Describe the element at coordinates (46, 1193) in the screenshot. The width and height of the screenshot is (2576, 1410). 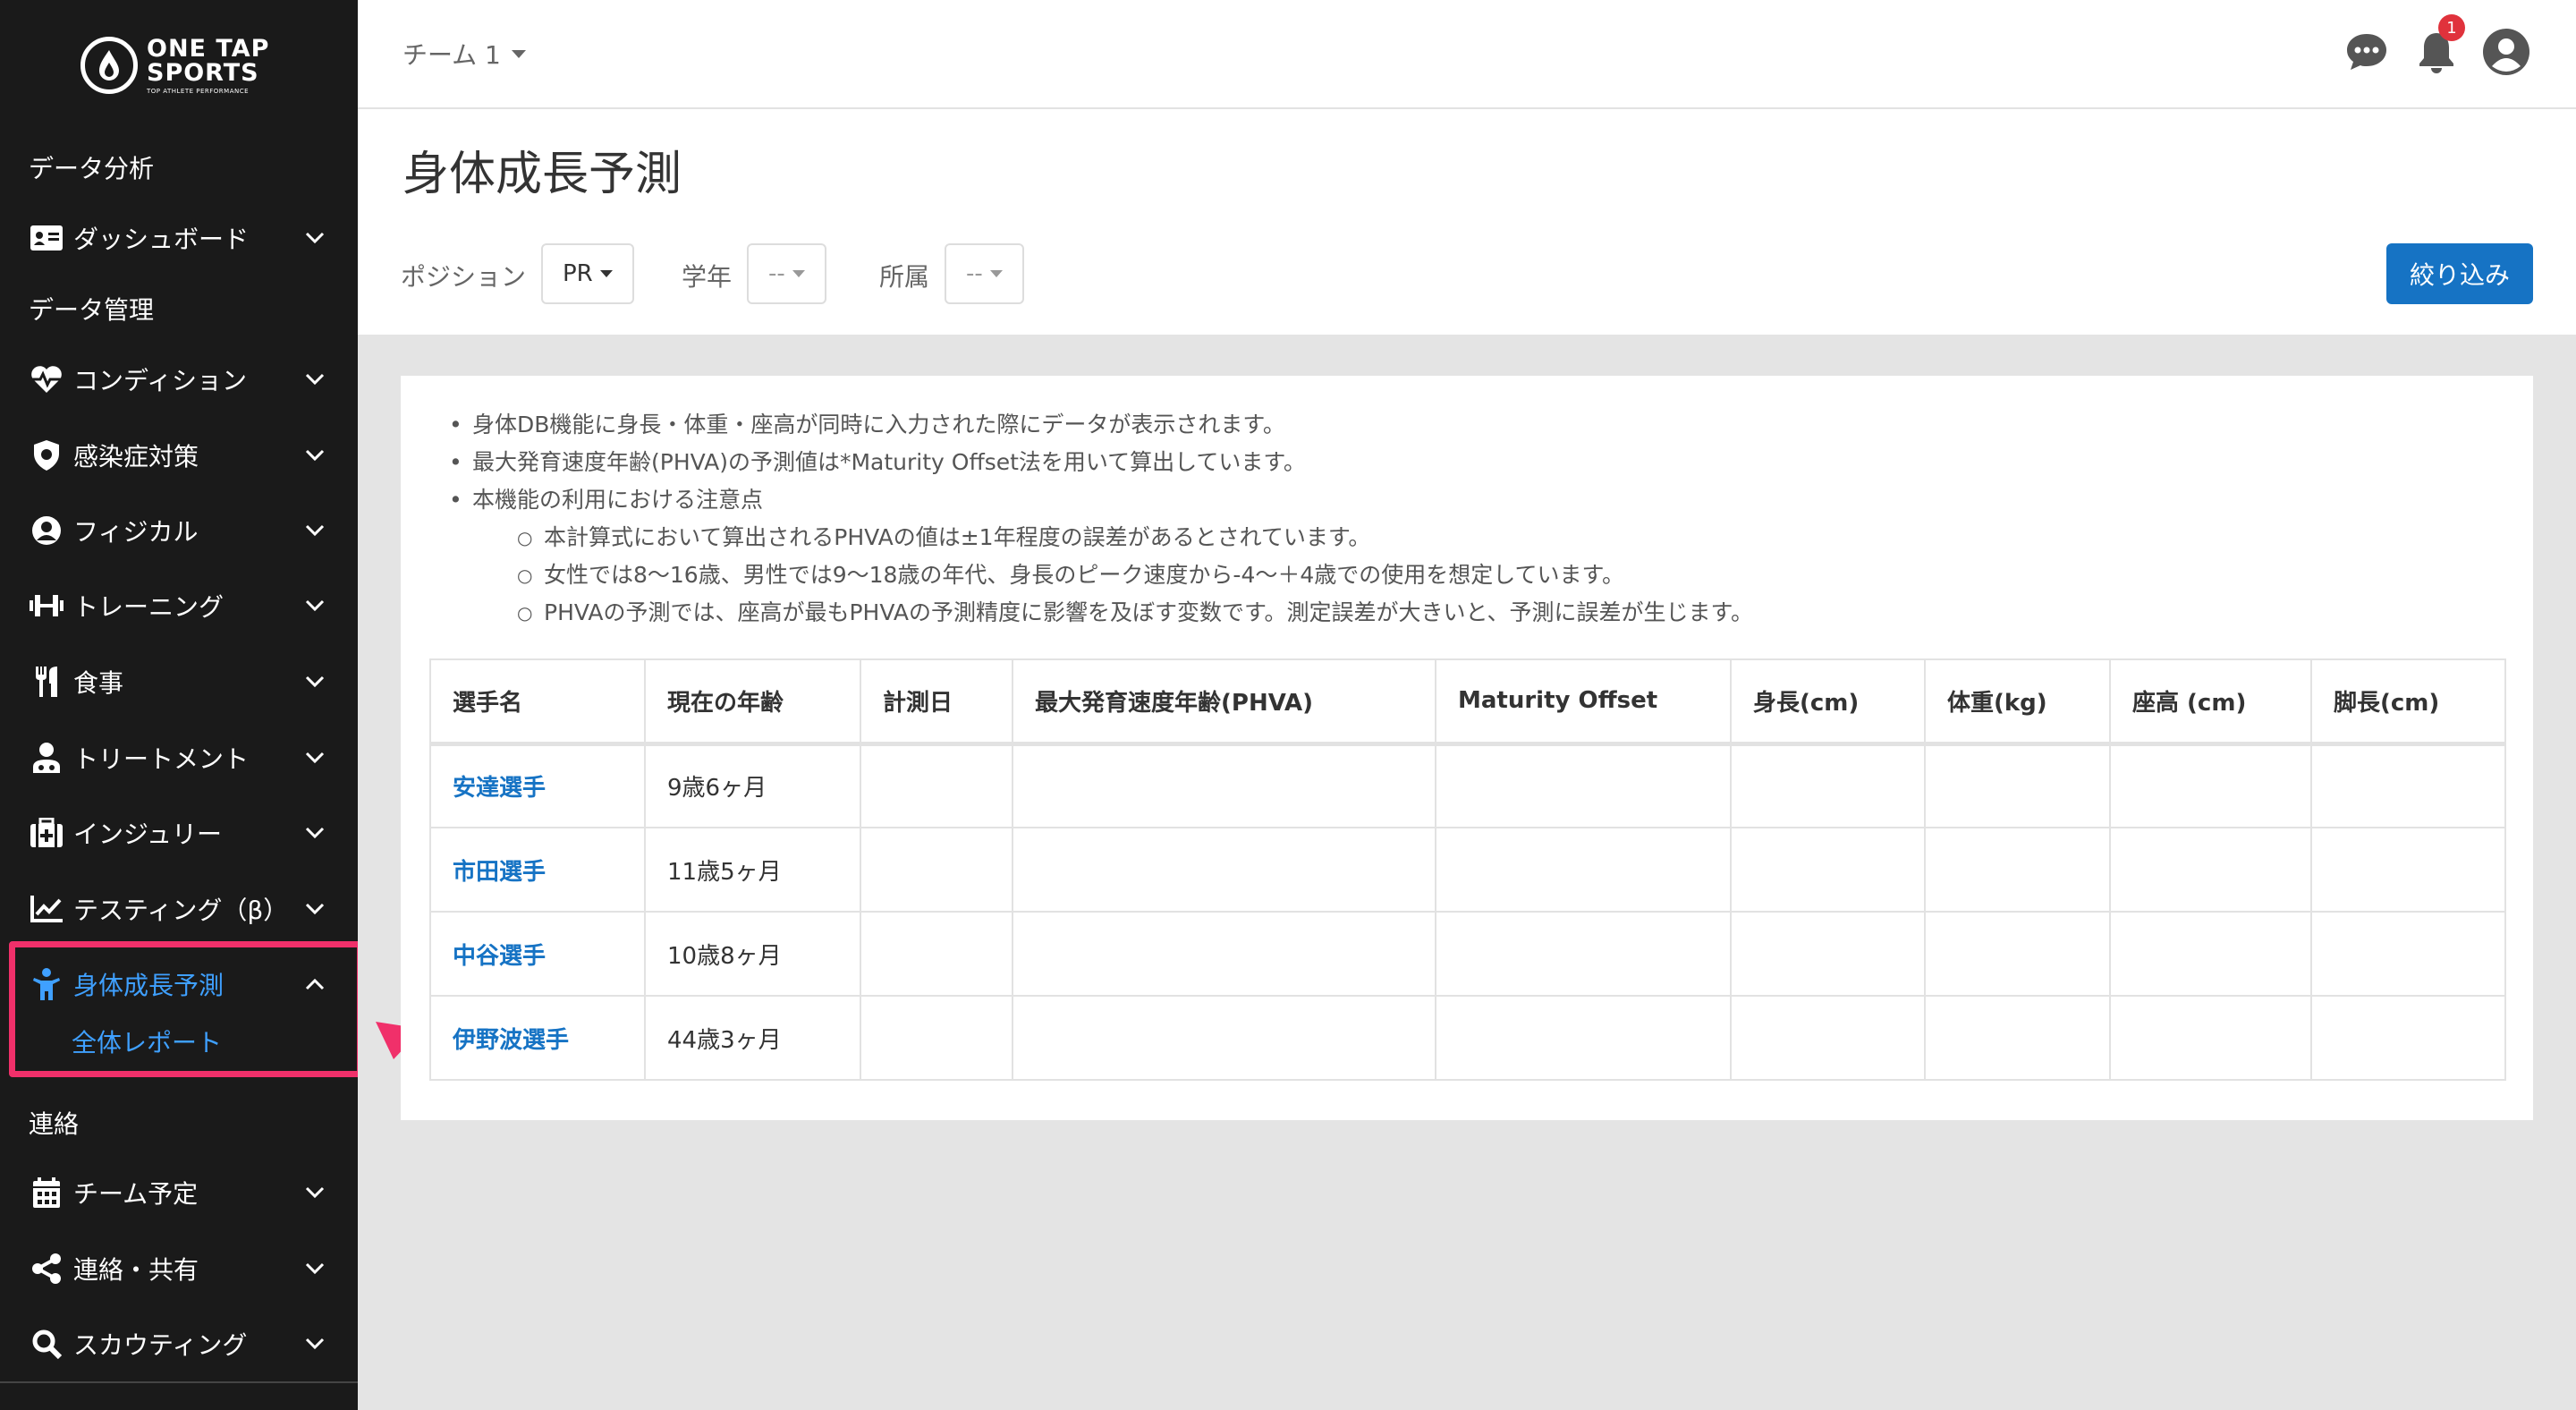
I see `calendar-icon` at that location.